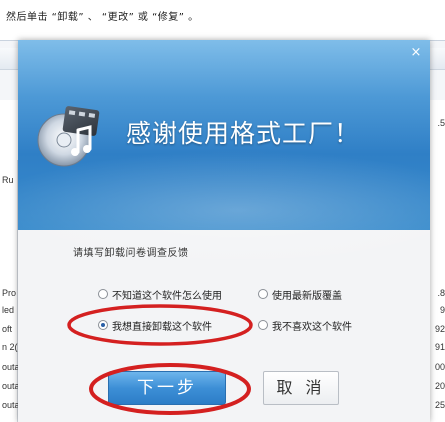  I want to click on background-list-right, so click(437, 261).